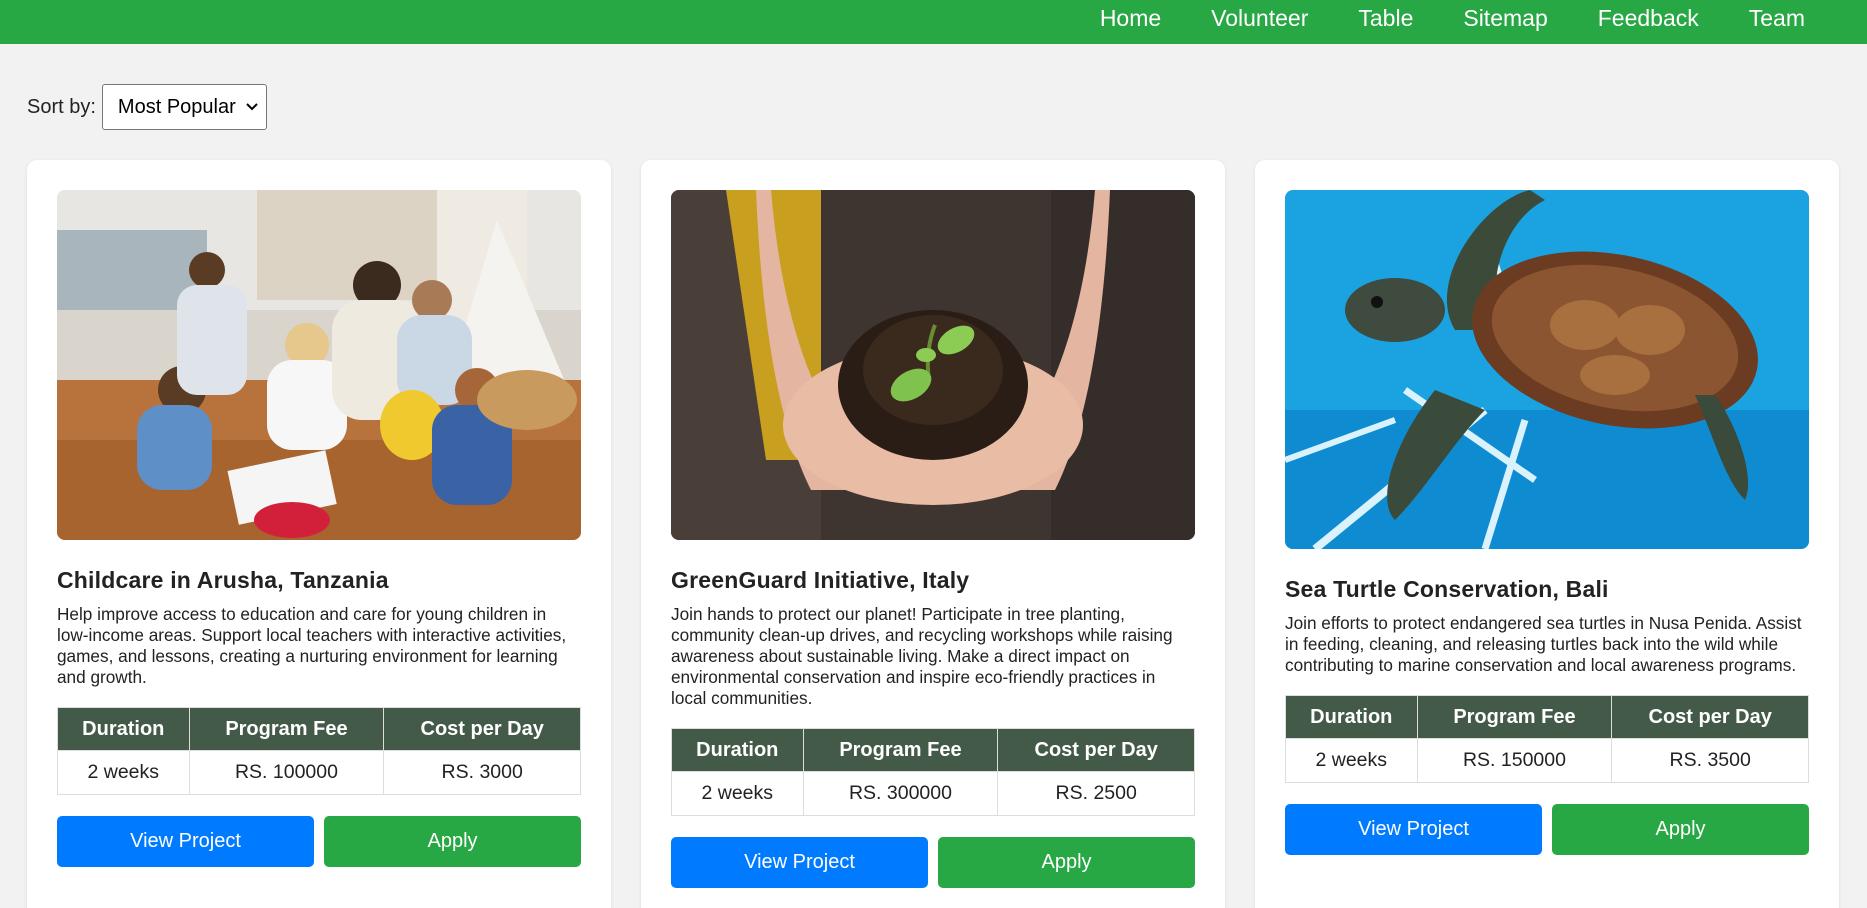 The height and width of the screenshot is (908, 1867). What do you see at coordinates (933, 365) in the screenshot?
I see `seedling-photo` at bounding box center [933, 365].